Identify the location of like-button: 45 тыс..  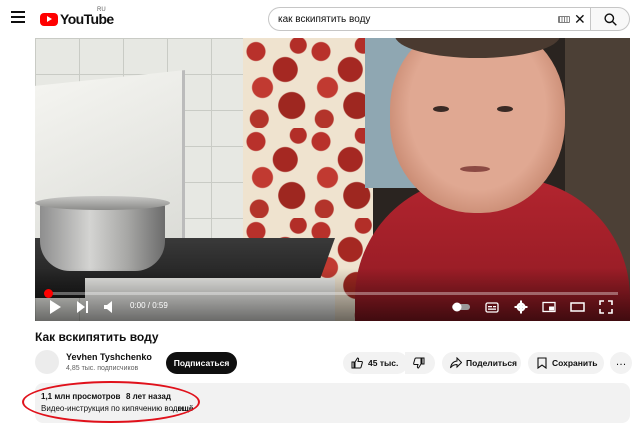
(375, 363).